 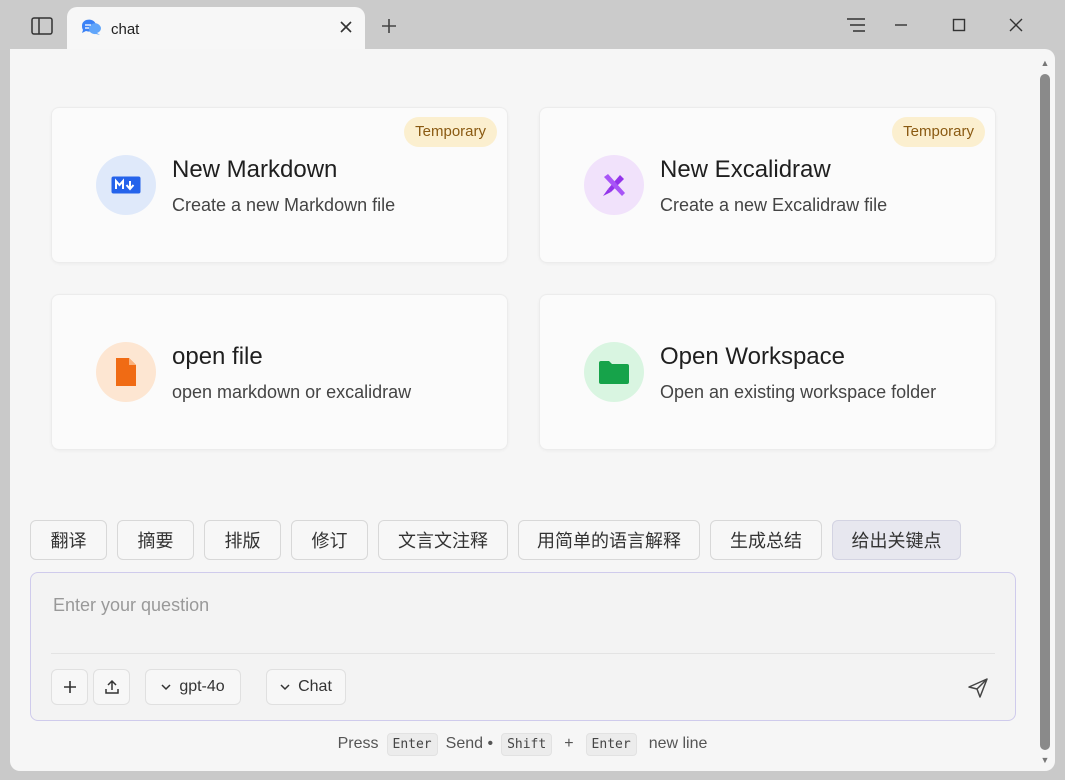 I want to click on chip-revise: 修订, so click(x=329, y=540).